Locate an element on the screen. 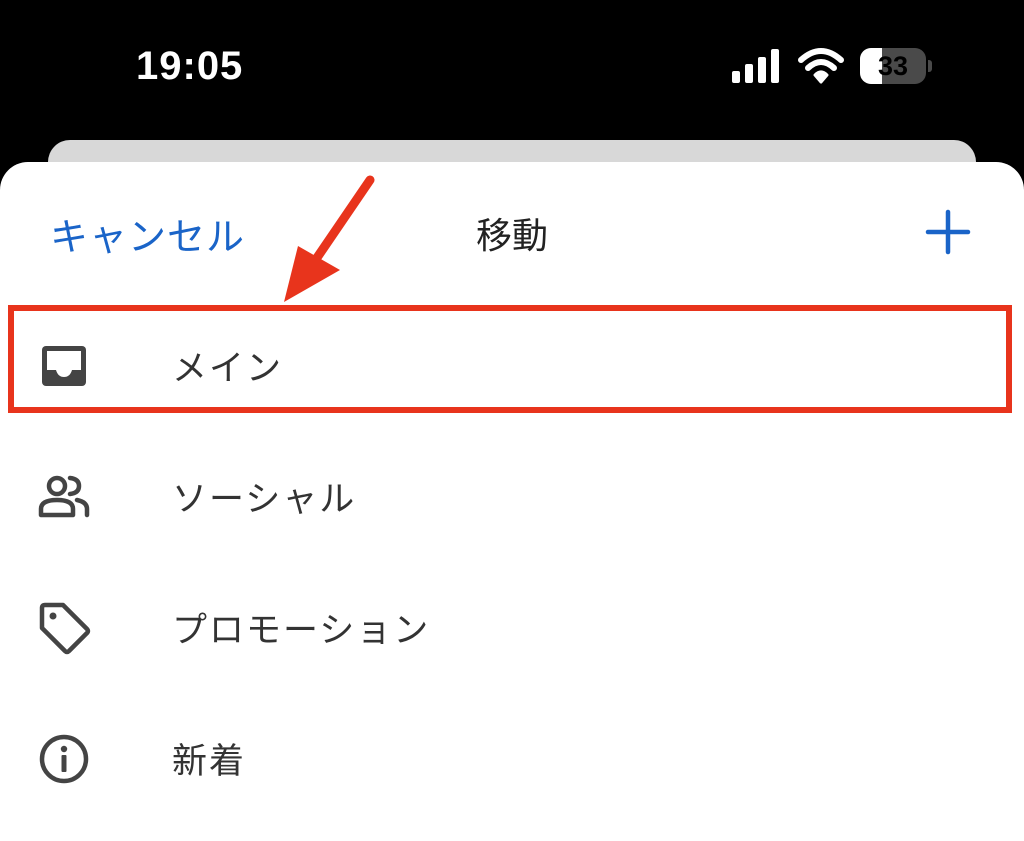  list-item-label: プロモーション is located at coordinates (301, 631).